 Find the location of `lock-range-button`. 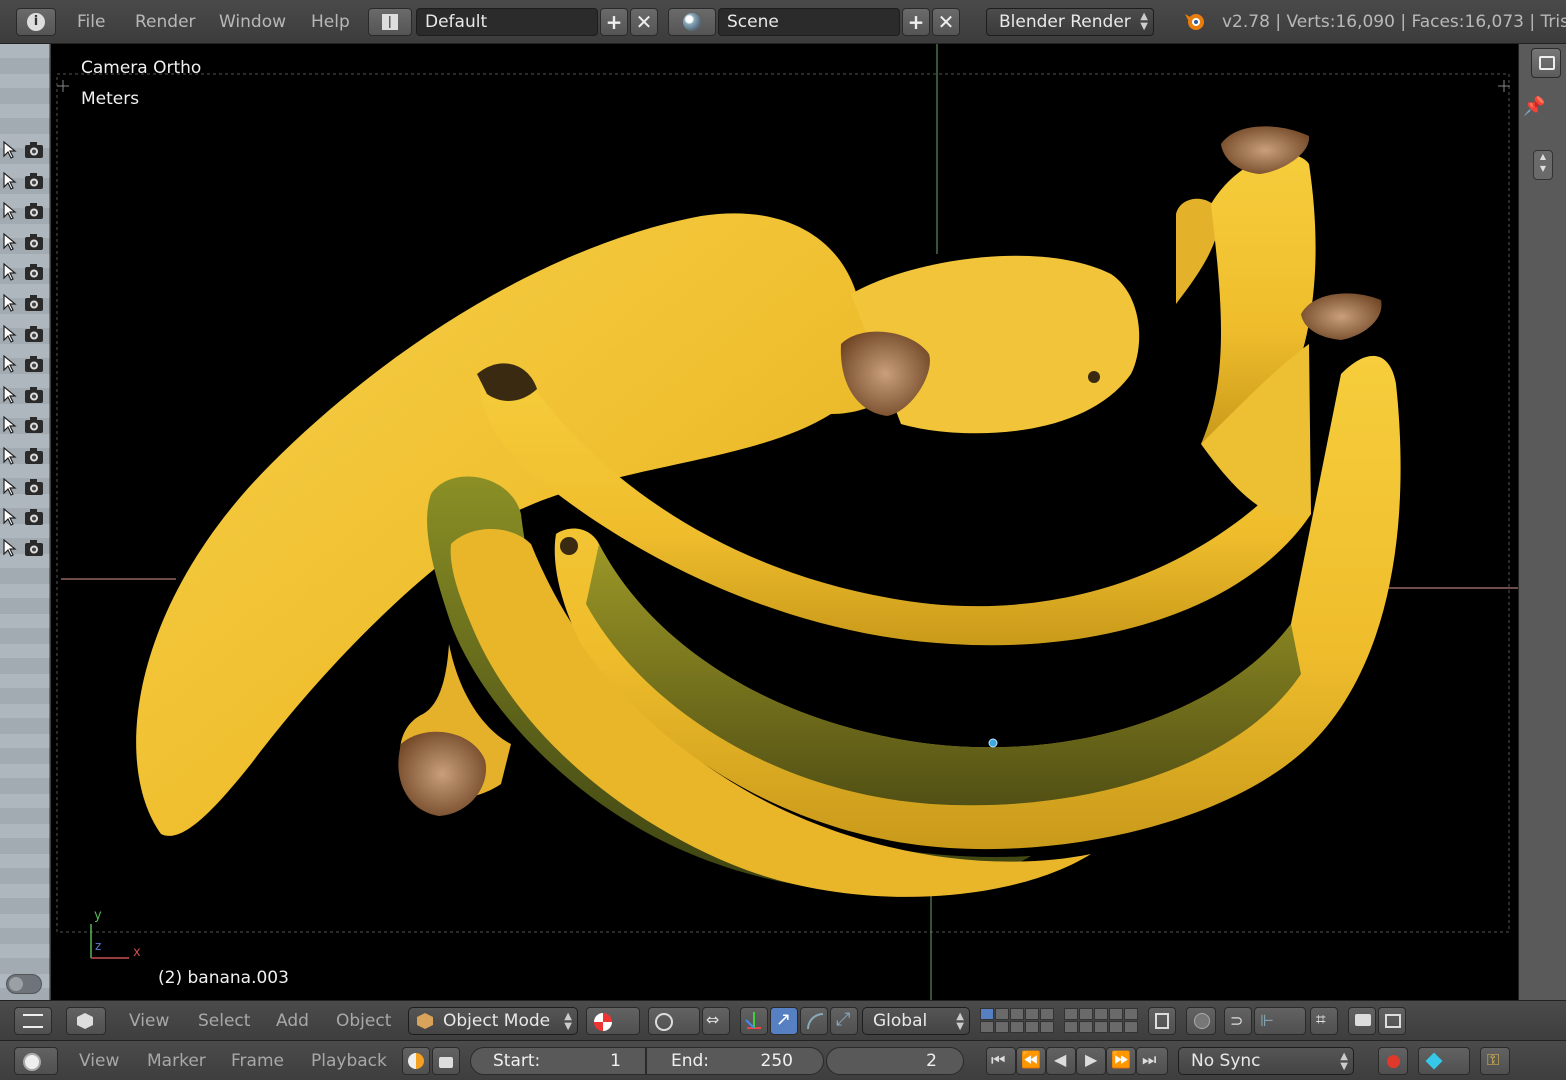

lock-range-button is located at coordinates (446, 1061).